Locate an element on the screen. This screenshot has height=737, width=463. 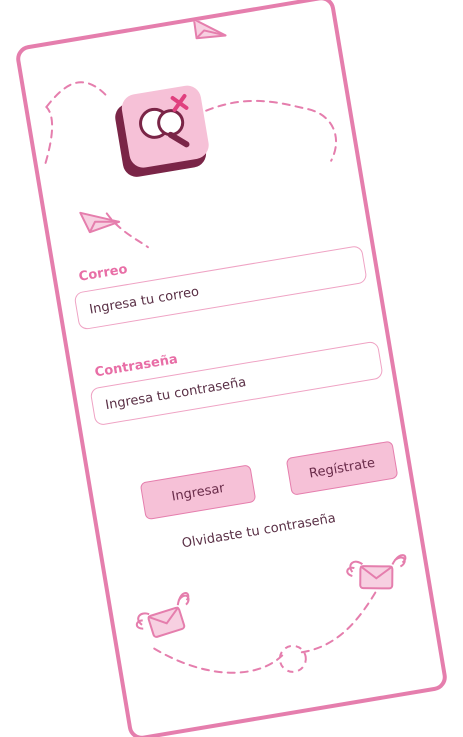
search-heart-app-icon is located at coordinates (162, 131).